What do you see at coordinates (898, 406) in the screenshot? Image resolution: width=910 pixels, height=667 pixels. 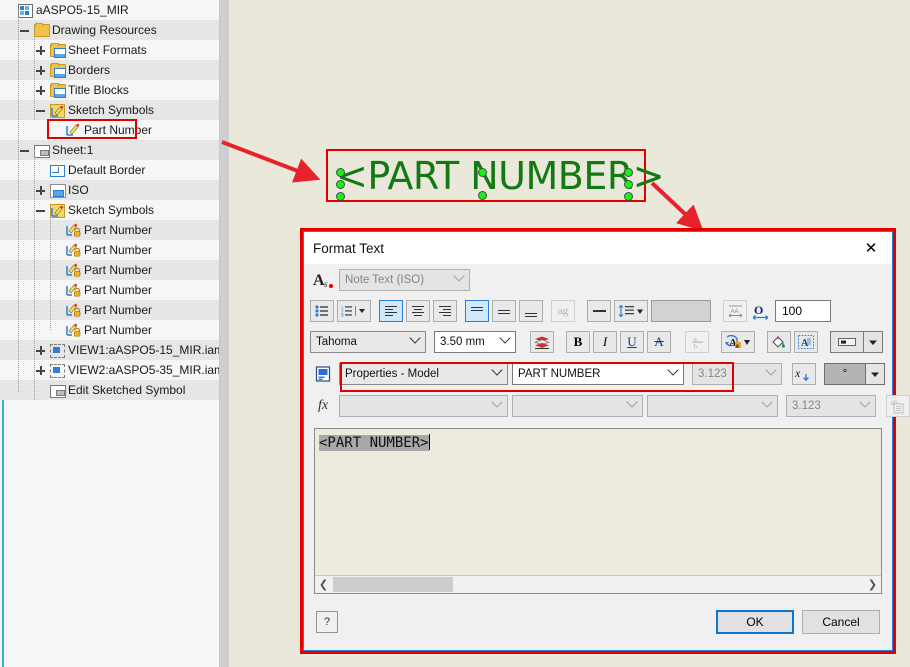 I see `insert-parameter-button: d0` at bounding box center [898, 406].